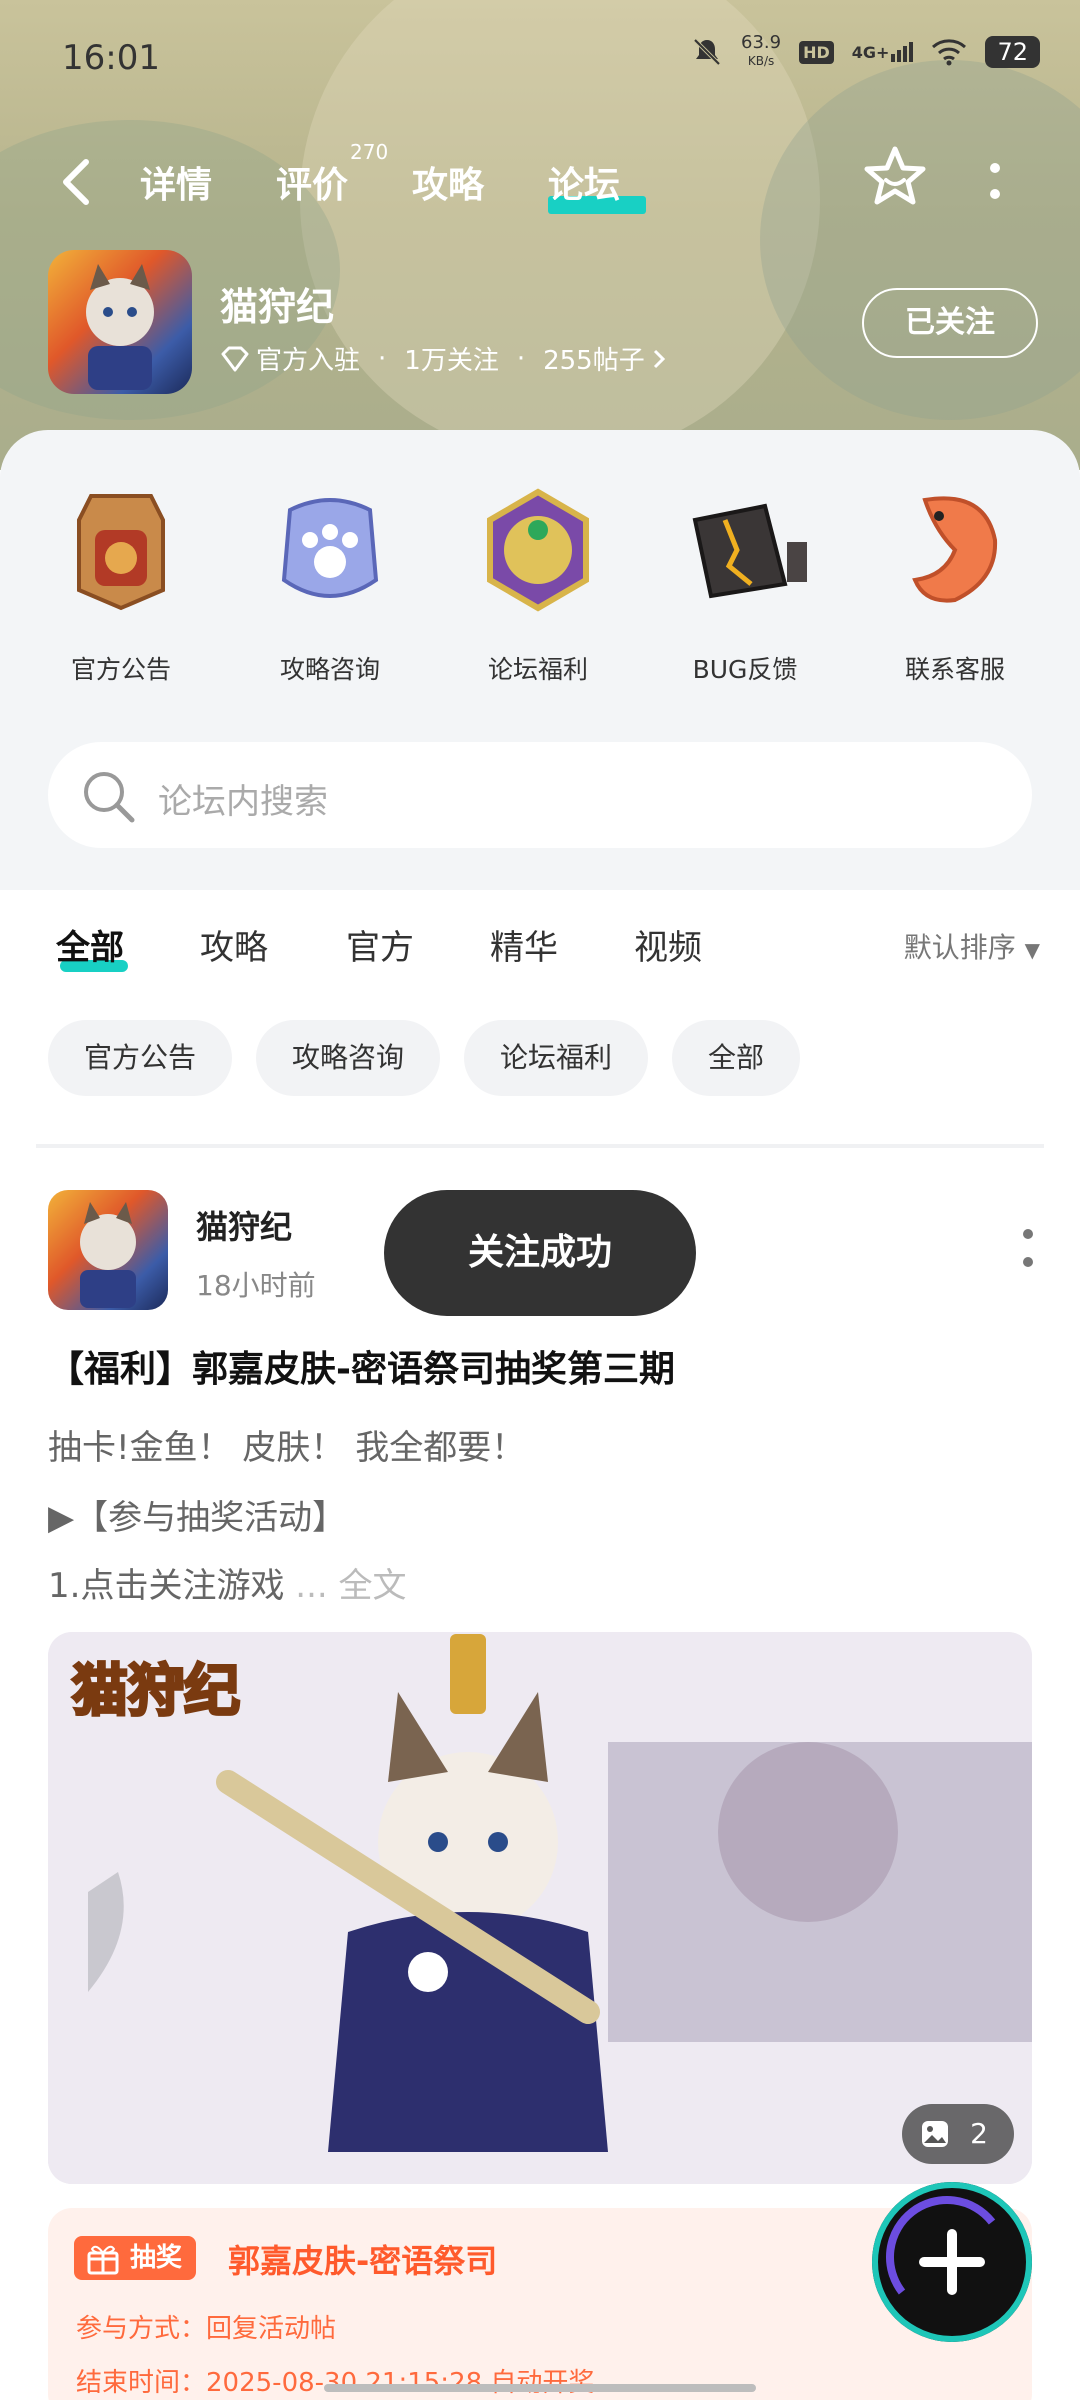  I want to click on review-count-badge: 270, so click(369, 152).